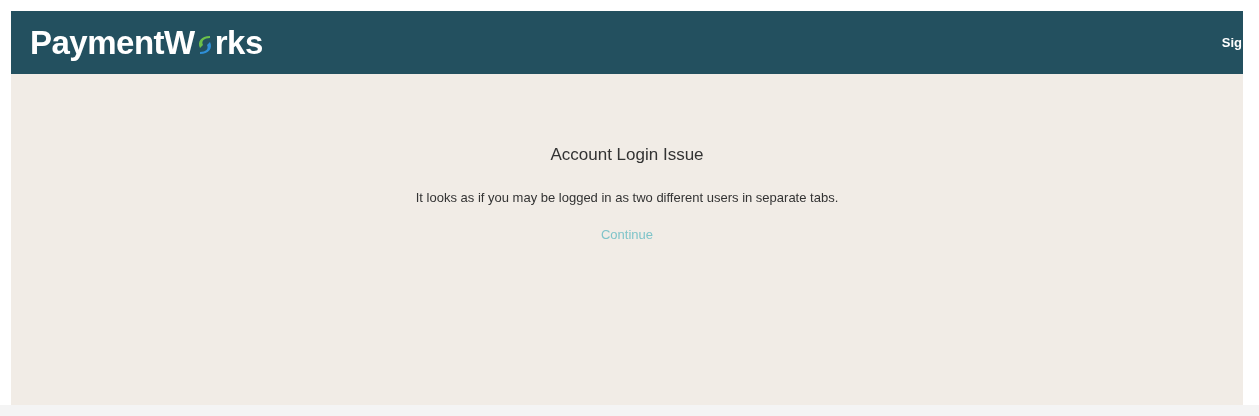 Image resolution: width=1259 pixels, height=416 pixels. What do you see at coordinates (627, 155) in the screenshot?
I see `message-title: Account Login Issue` at bounding box center [627, 155].